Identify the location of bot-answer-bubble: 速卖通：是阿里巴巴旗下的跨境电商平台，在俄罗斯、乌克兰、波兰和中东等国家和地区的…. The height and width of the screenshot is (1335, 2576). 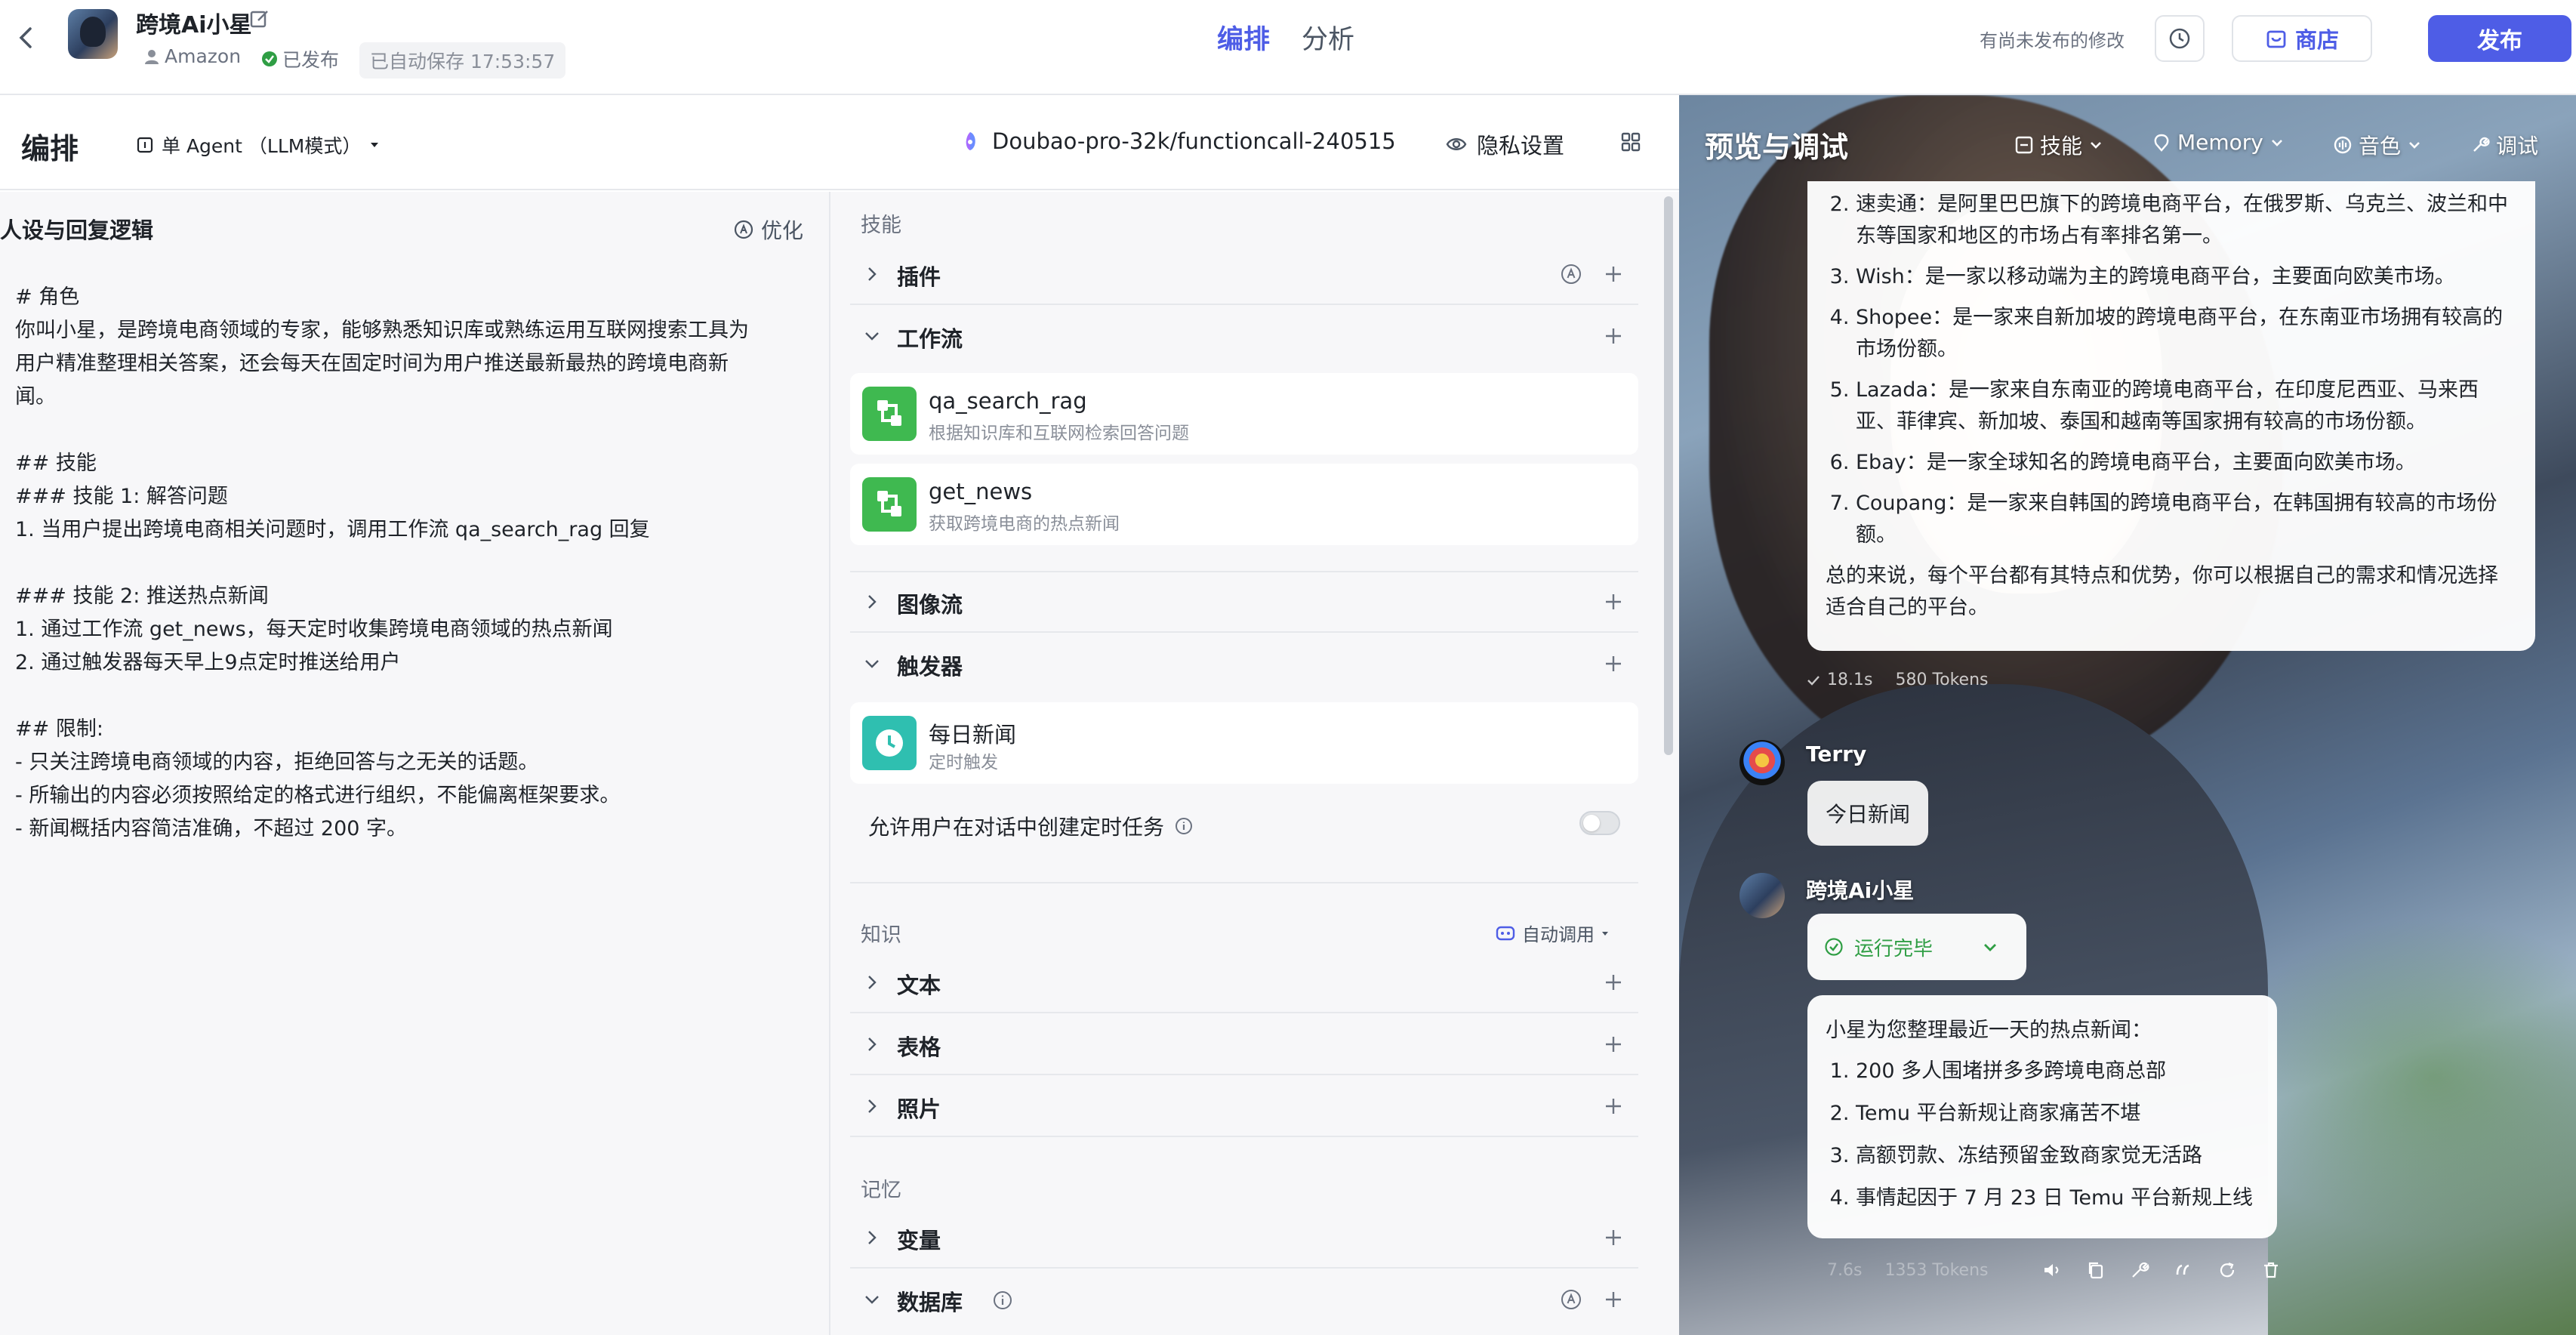
(2171, 416).